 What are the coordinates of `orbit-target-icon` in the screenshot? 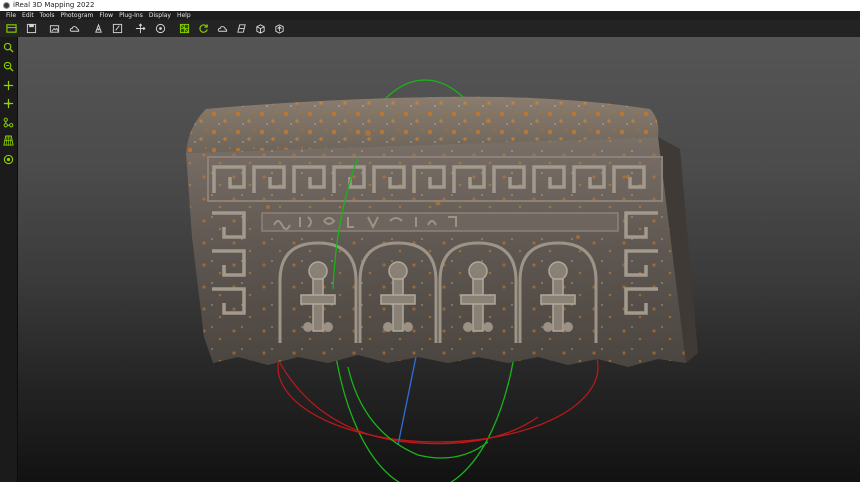 It's located at (8, 159).